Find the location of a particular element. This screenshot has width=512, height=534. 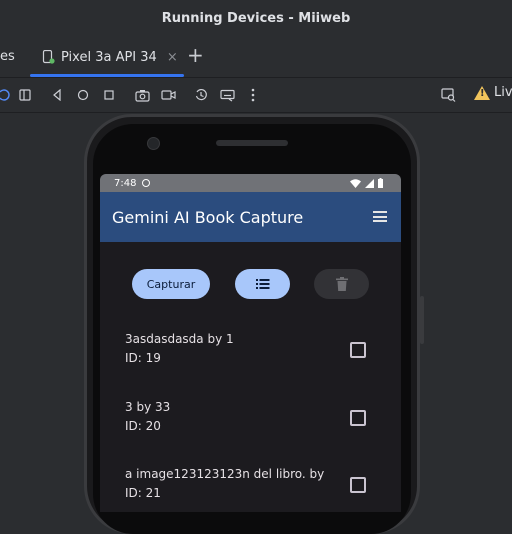

delete-button is located at coordinates (341, 284).